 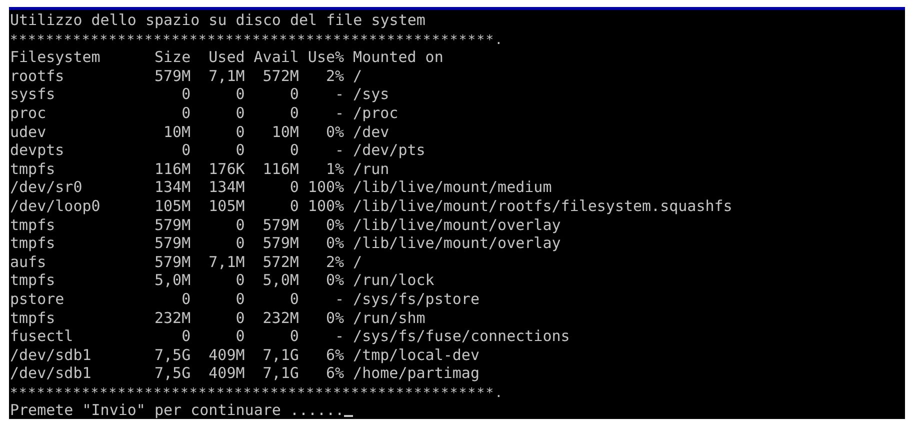 I want to click on table-cell: 176K, so click(x=226, y=169).